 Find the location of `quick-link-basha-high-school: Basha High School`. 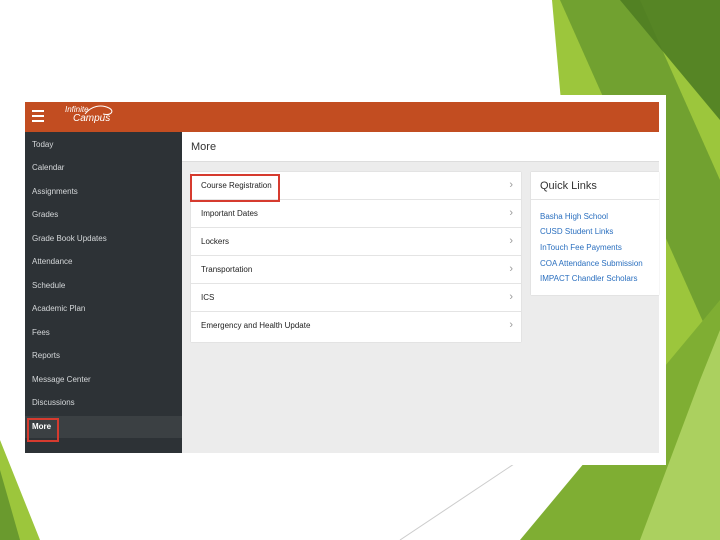

quick-link-basha-high-school: Basha High School is located at coordinates (574, 216).